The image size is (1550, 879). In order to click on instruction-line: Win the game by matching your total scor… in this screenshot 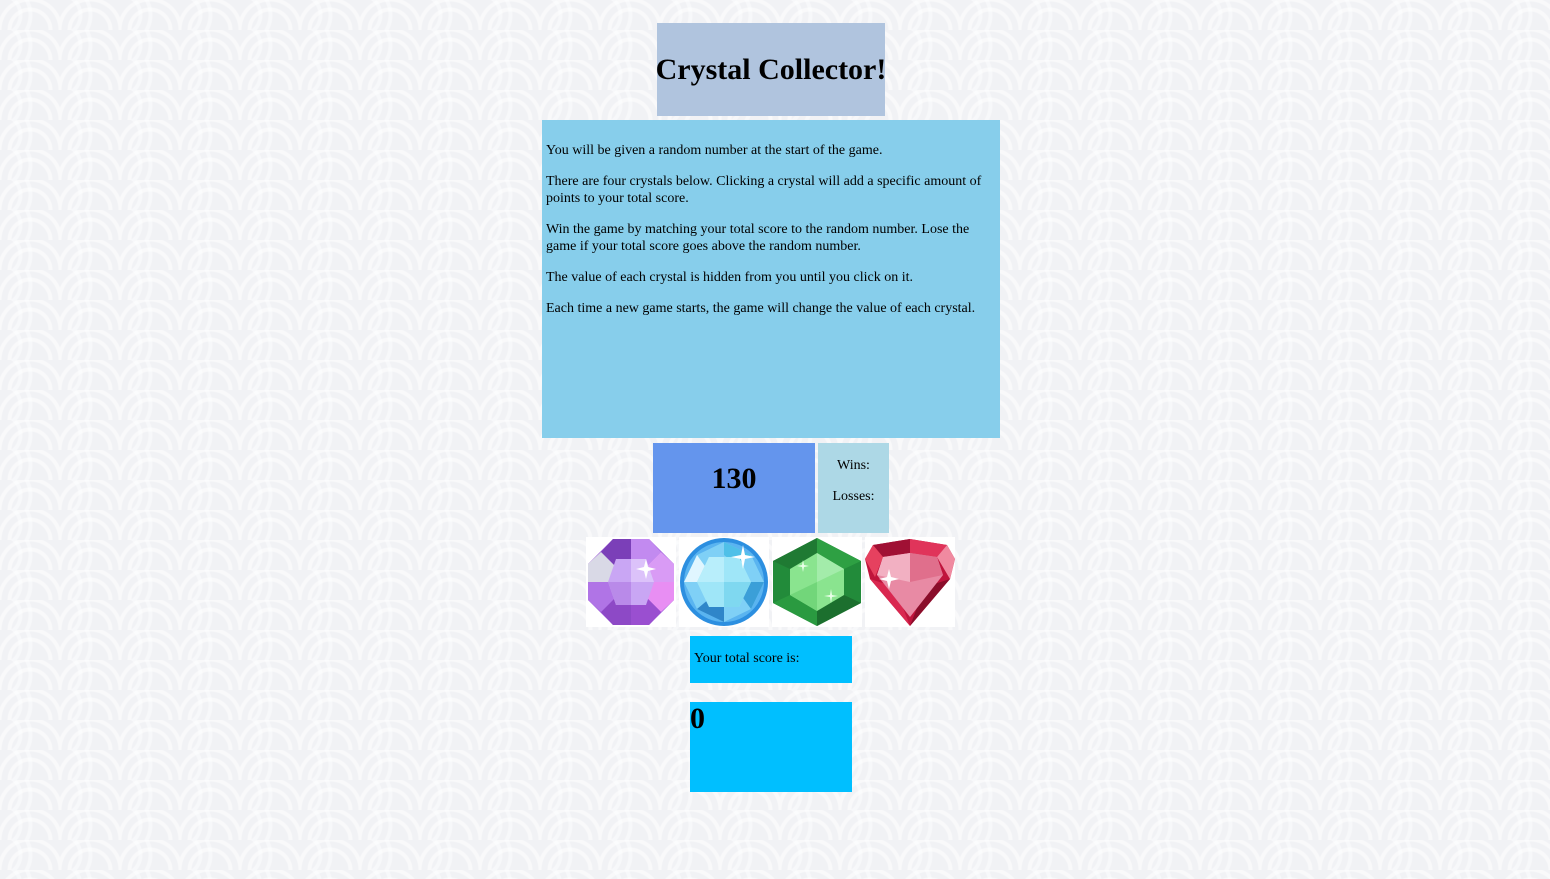, I will do `click(758, 238)`.